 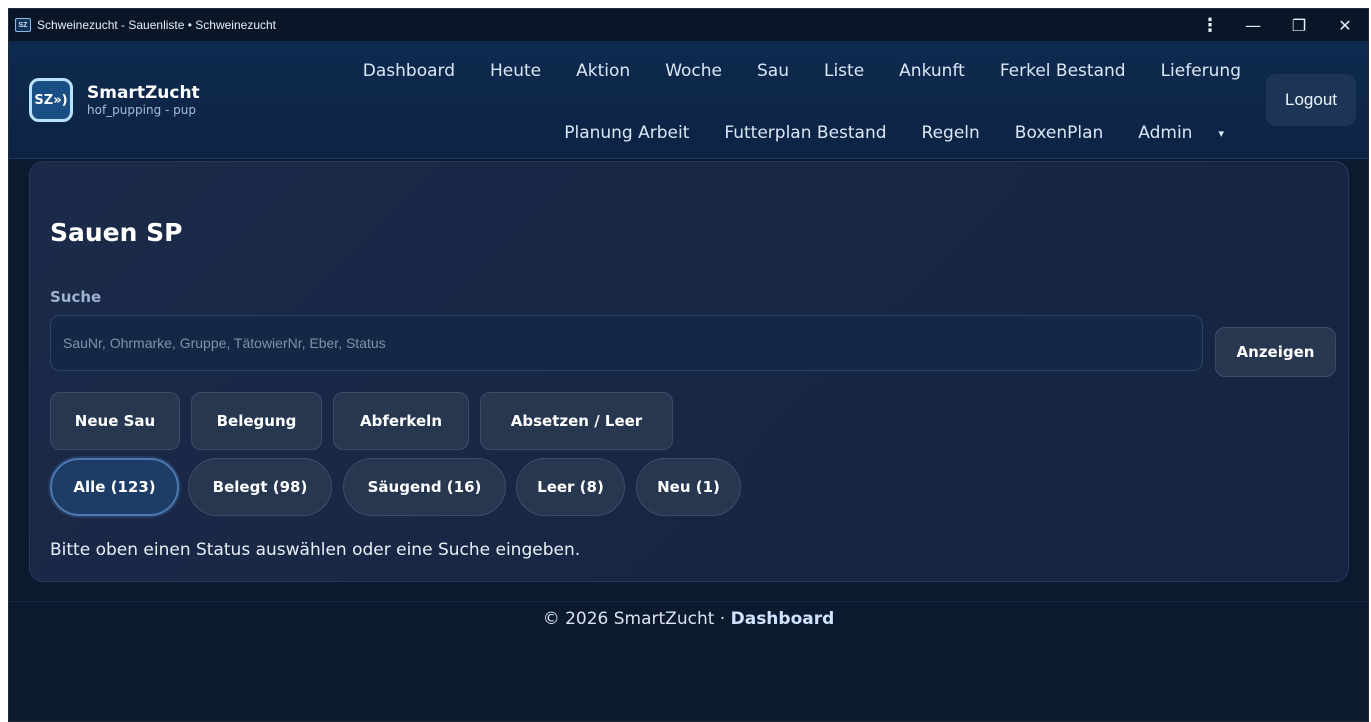 I want to click on filter-alle: Alle (123), so click(x=114, y=487).